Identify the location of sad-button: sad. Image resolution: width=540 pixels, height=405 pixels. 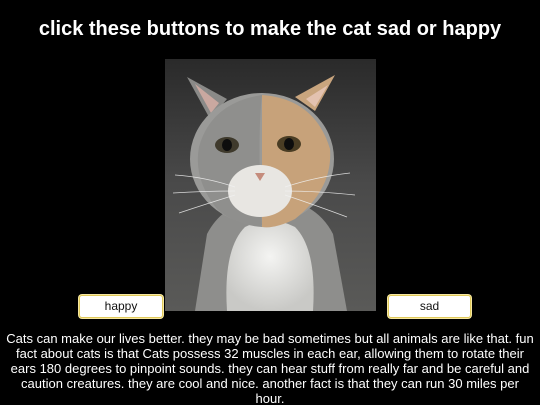
(429, 306).